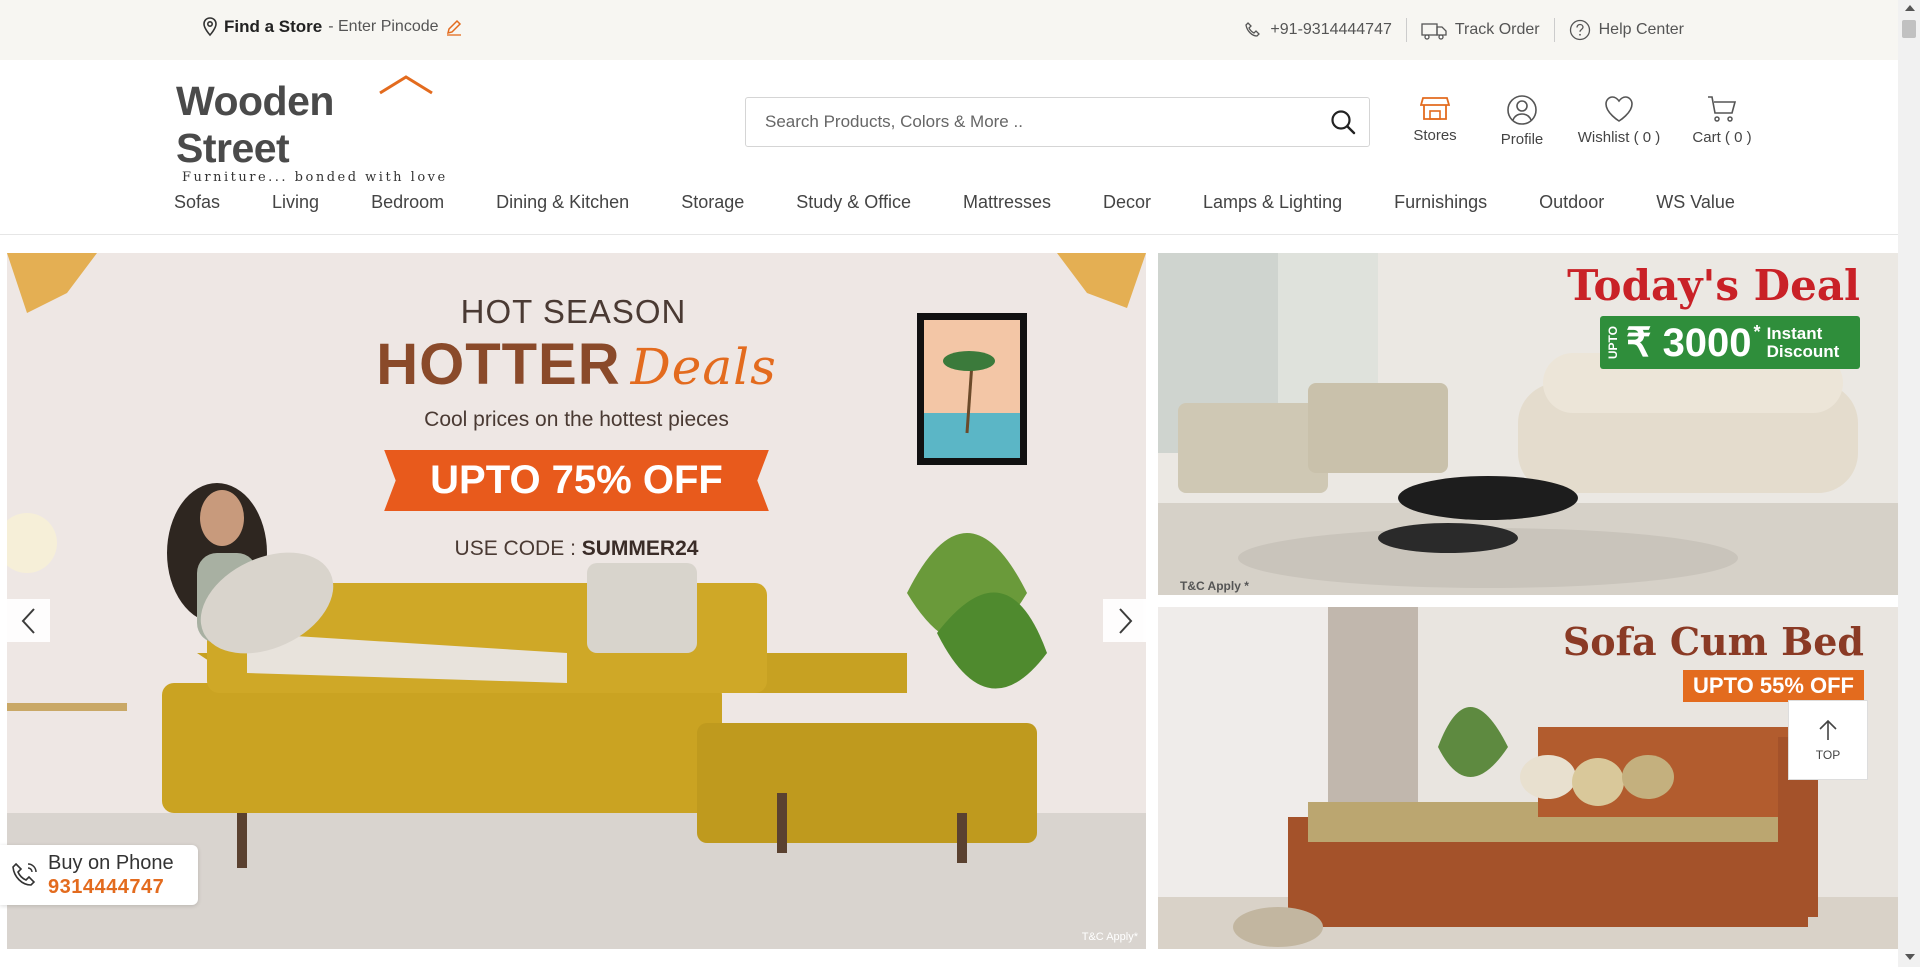  Describe the element at coordinates (106, 887) in the screenshot. I see `buy-on-phone-number: 9314444747` at that location.